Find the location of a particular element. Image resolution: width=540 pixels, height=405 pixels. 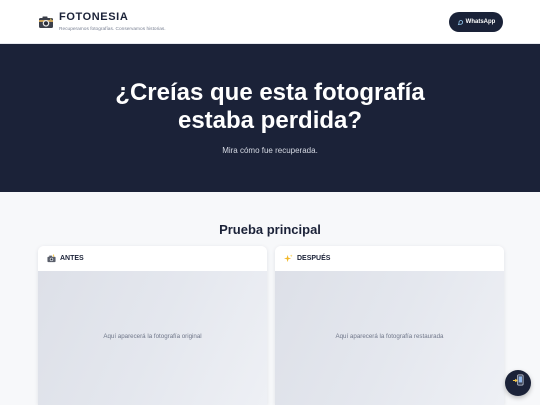

after-placeholder-text: Aquí aparecerá la fotografía restaurada is located at coordinates (389, 336).